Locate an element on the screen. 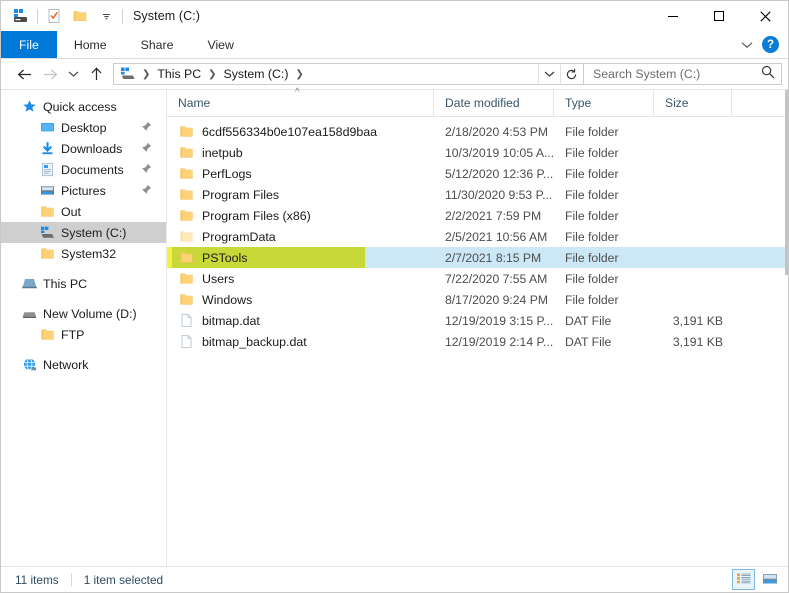 This screenshot has width=789, height=593. scrollbar-thumb is located at coordinates (786, 182).